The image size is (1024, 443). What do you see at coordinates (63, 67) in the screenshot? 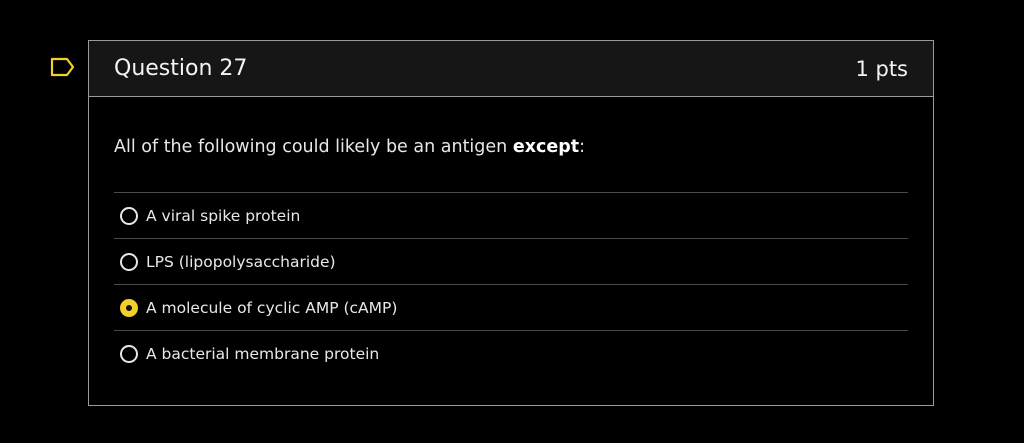
I see `bookmark-flag-icon` at bounding box center [63, 67].